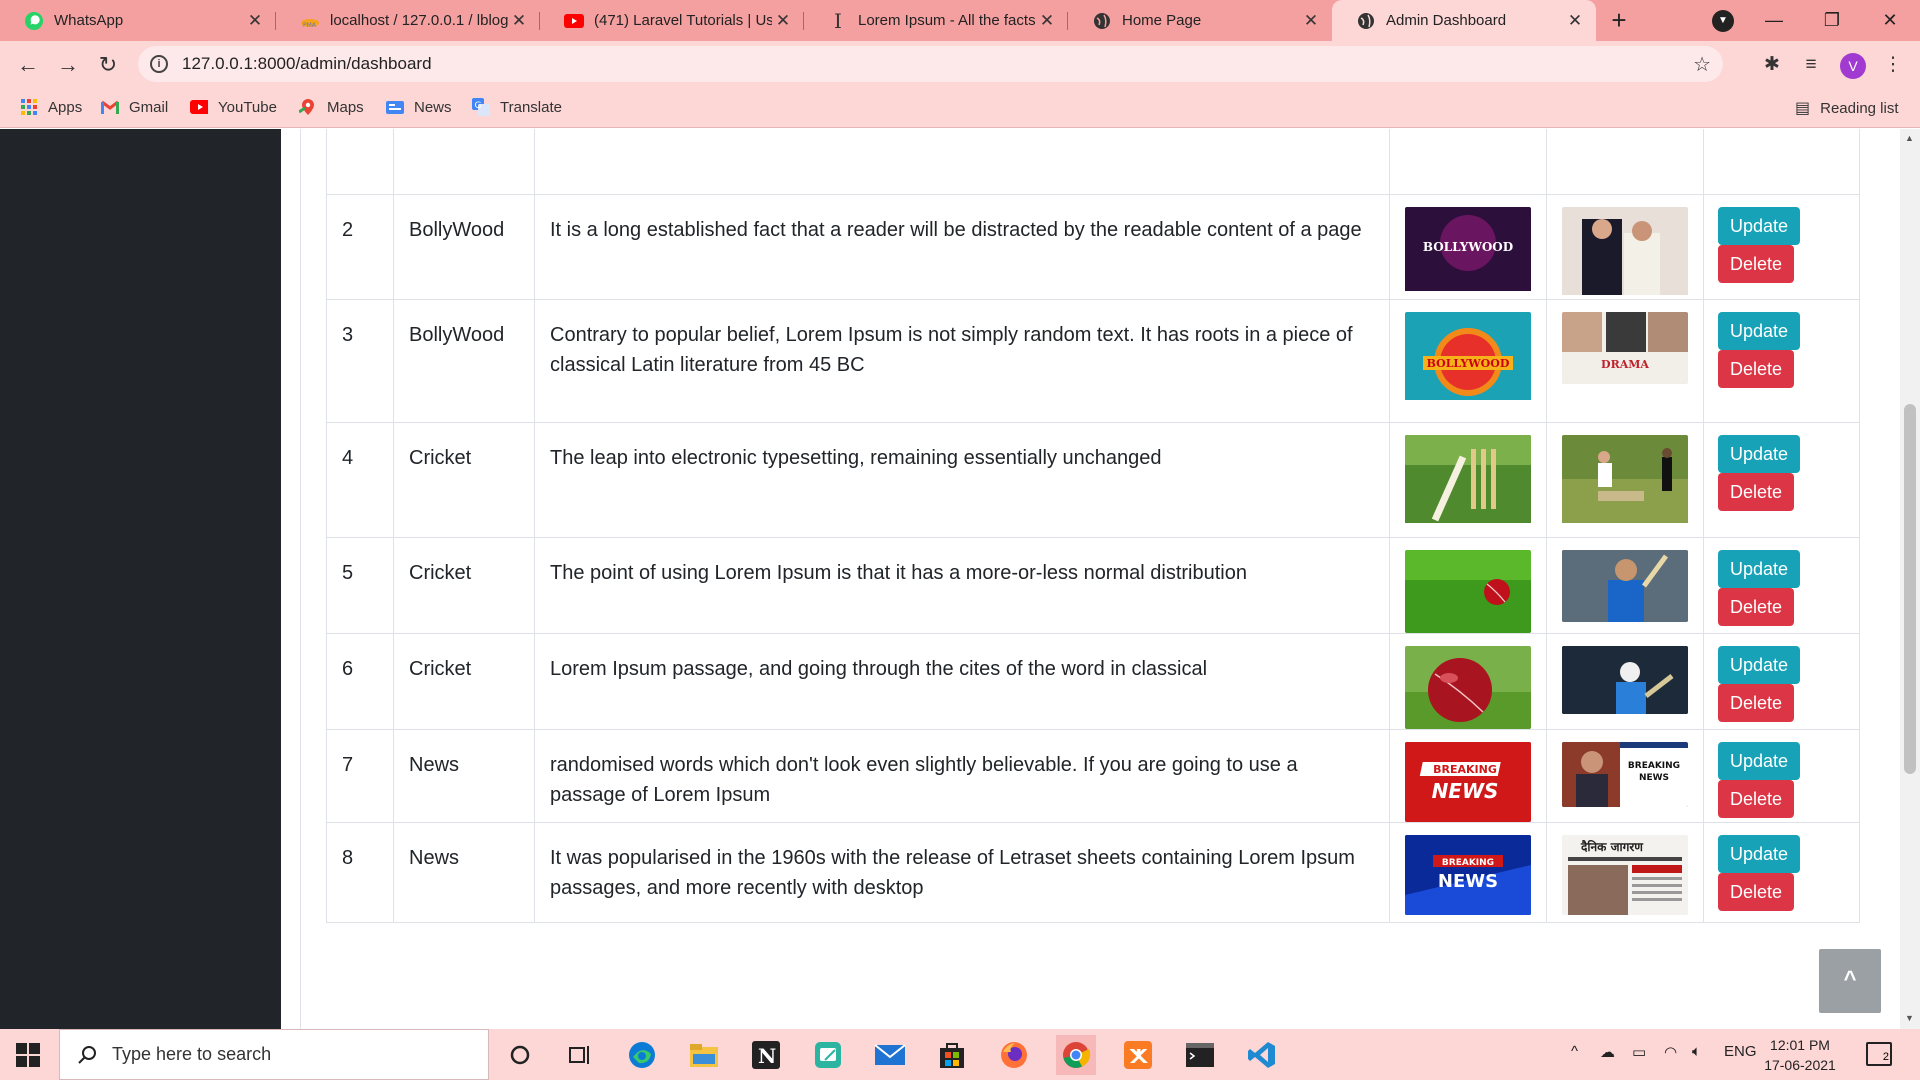  I want to click on taskbar-search-box: Type here to search, so click(274, 1054).